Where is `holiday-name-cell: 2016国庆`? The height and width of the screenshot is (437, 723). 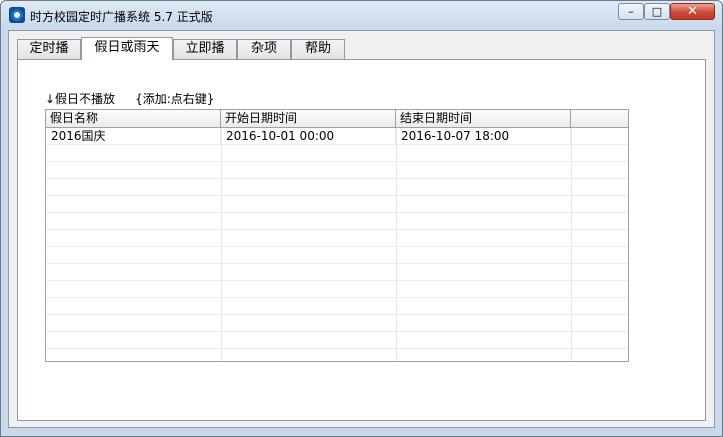
holiday-name-cell: 2016国庆 is located at coordinates (133, 136).